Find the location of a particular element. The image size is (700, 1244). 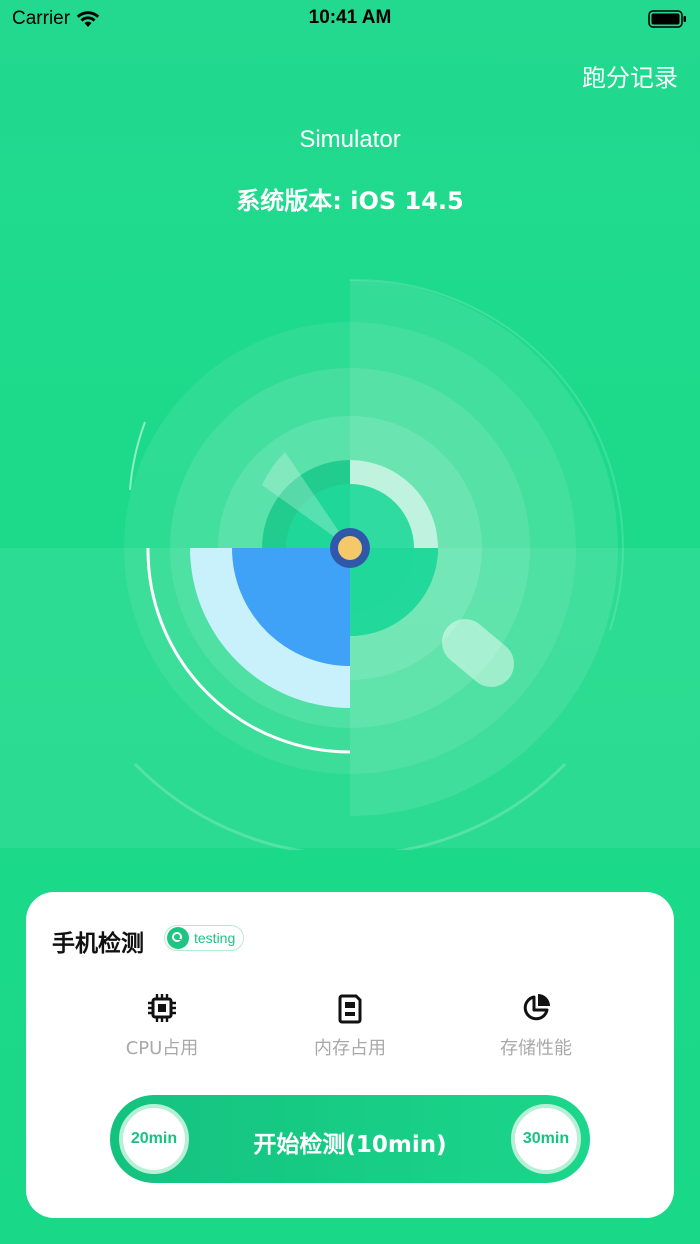

device-name: Simulator is located at coordinates (350, 139).